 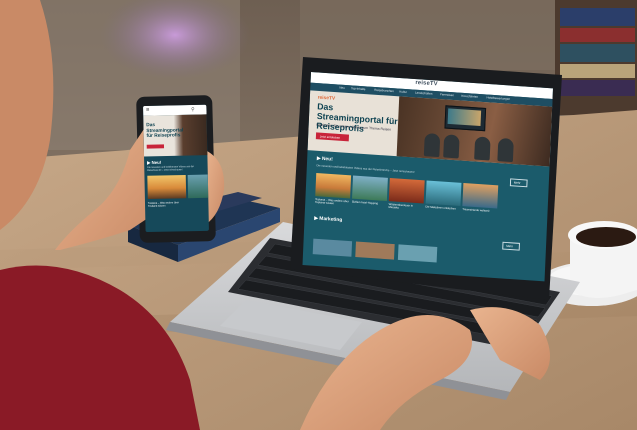 I want to click on mobile-video-caption: Toskana – Was andere über Toskana wissen, so click(x=163, y=204).